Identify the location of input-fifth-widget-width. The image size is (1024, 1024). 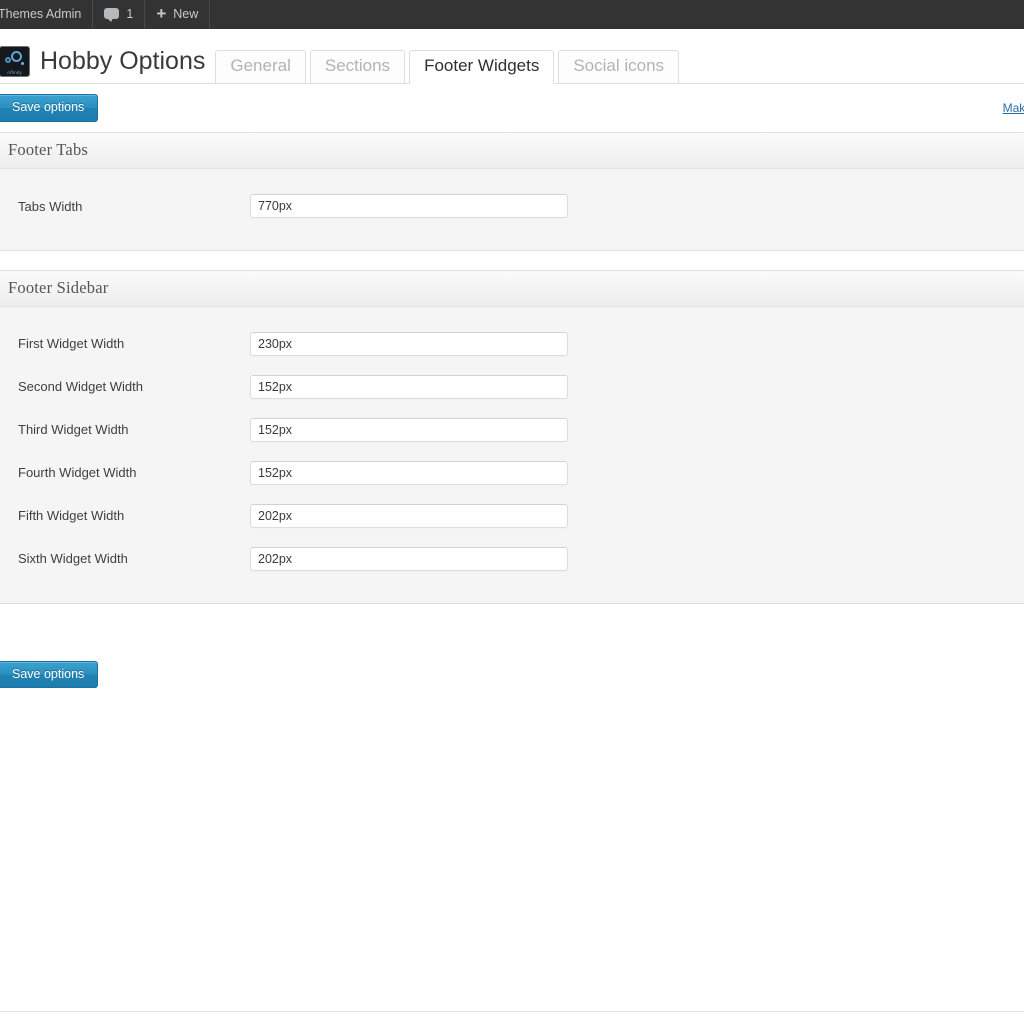
(409, 516).